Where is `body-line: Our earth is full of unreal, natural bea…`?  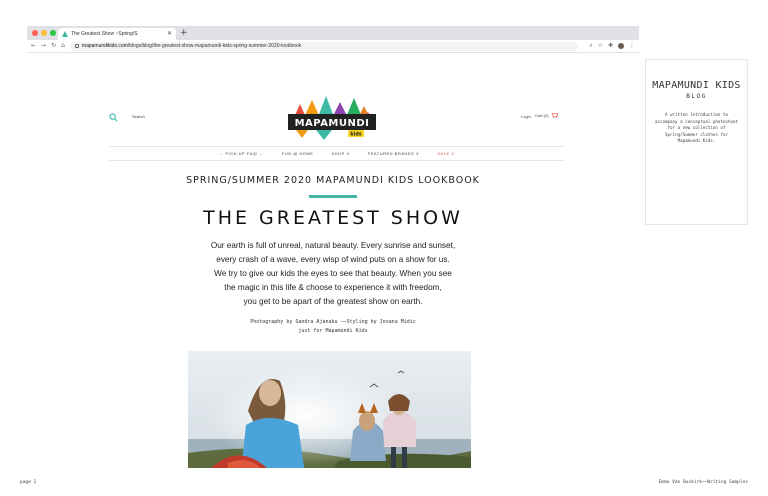
body-line: Our earth is full of unreal, natural bea… is located at coordinates (333, 245).